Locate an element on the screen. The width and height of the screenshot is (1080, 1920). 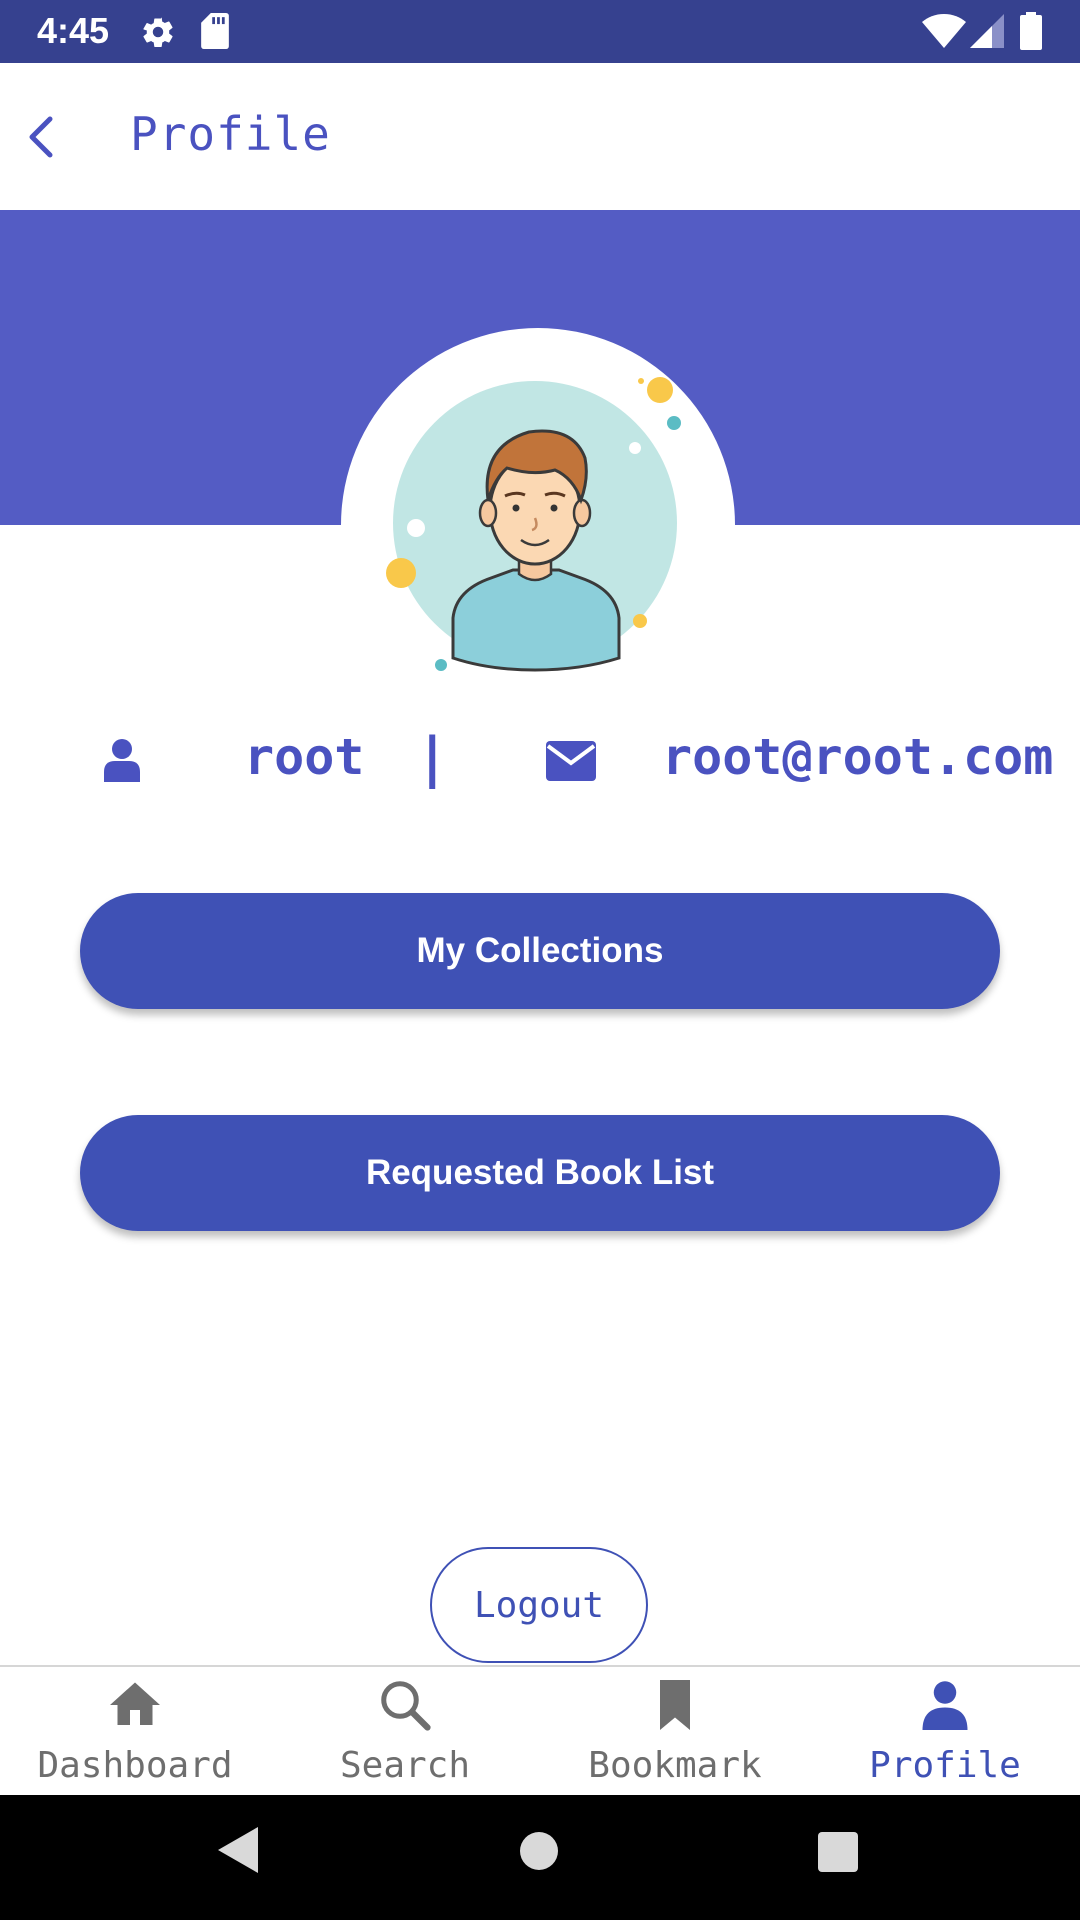
nav-item-dashboard: Dashboard is located at coordinates (135, 1732).